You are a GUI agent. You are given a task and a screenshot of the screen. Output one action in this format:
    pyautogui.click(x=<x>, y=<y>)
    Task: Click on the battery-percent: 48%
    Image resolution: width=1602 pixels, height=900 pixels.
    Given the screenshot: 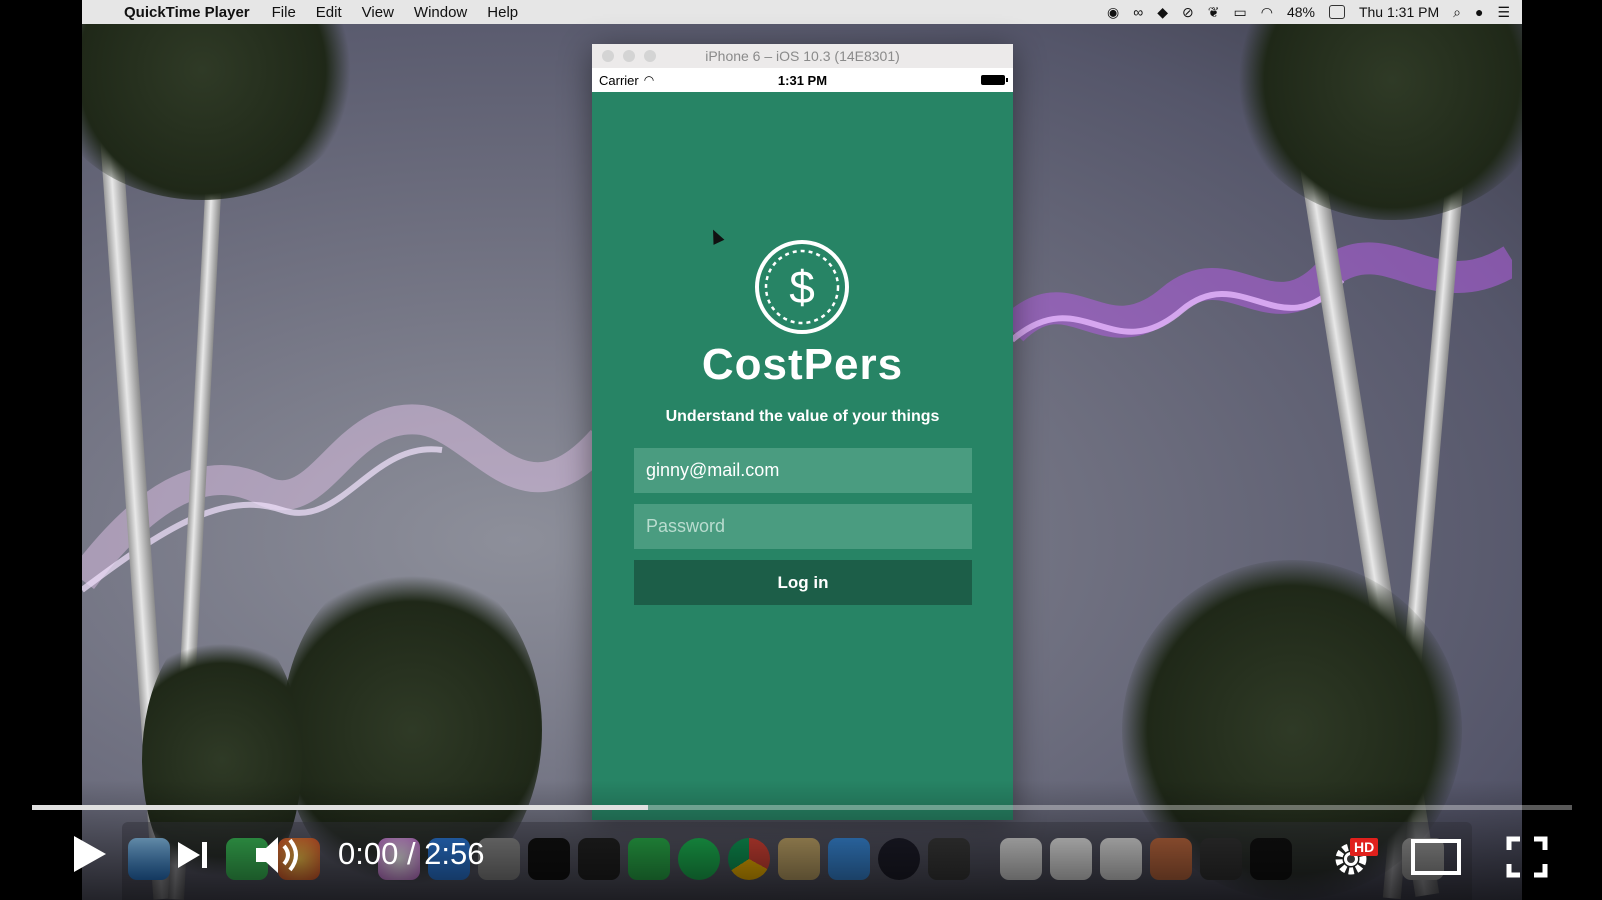 What is the action you would take?
    pyautogui.click(x=1301, y=12)
    